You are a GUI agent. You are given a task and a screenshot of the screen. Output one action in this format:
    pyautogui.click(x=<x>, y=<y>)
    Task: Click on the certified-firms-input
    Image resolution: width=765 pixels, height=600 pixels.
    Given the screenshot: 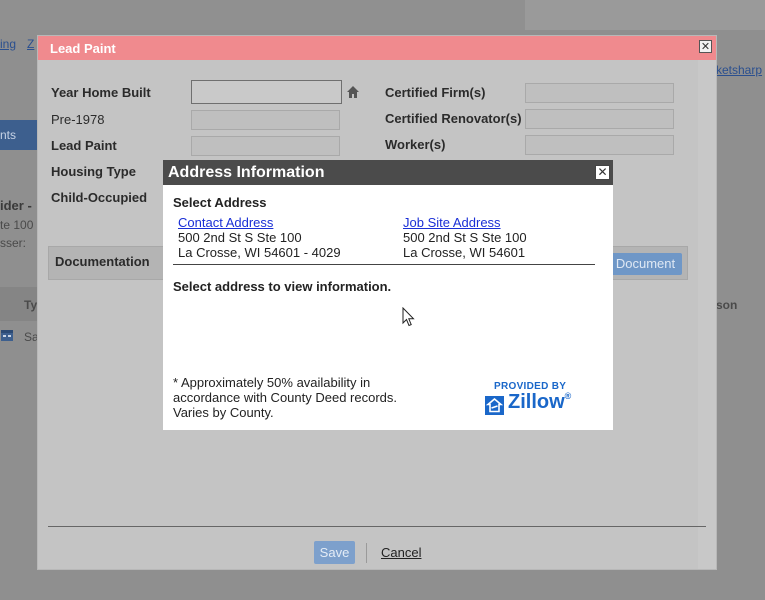 What is the action you would take?
    pyautogui.click(x=599, y=93)
    